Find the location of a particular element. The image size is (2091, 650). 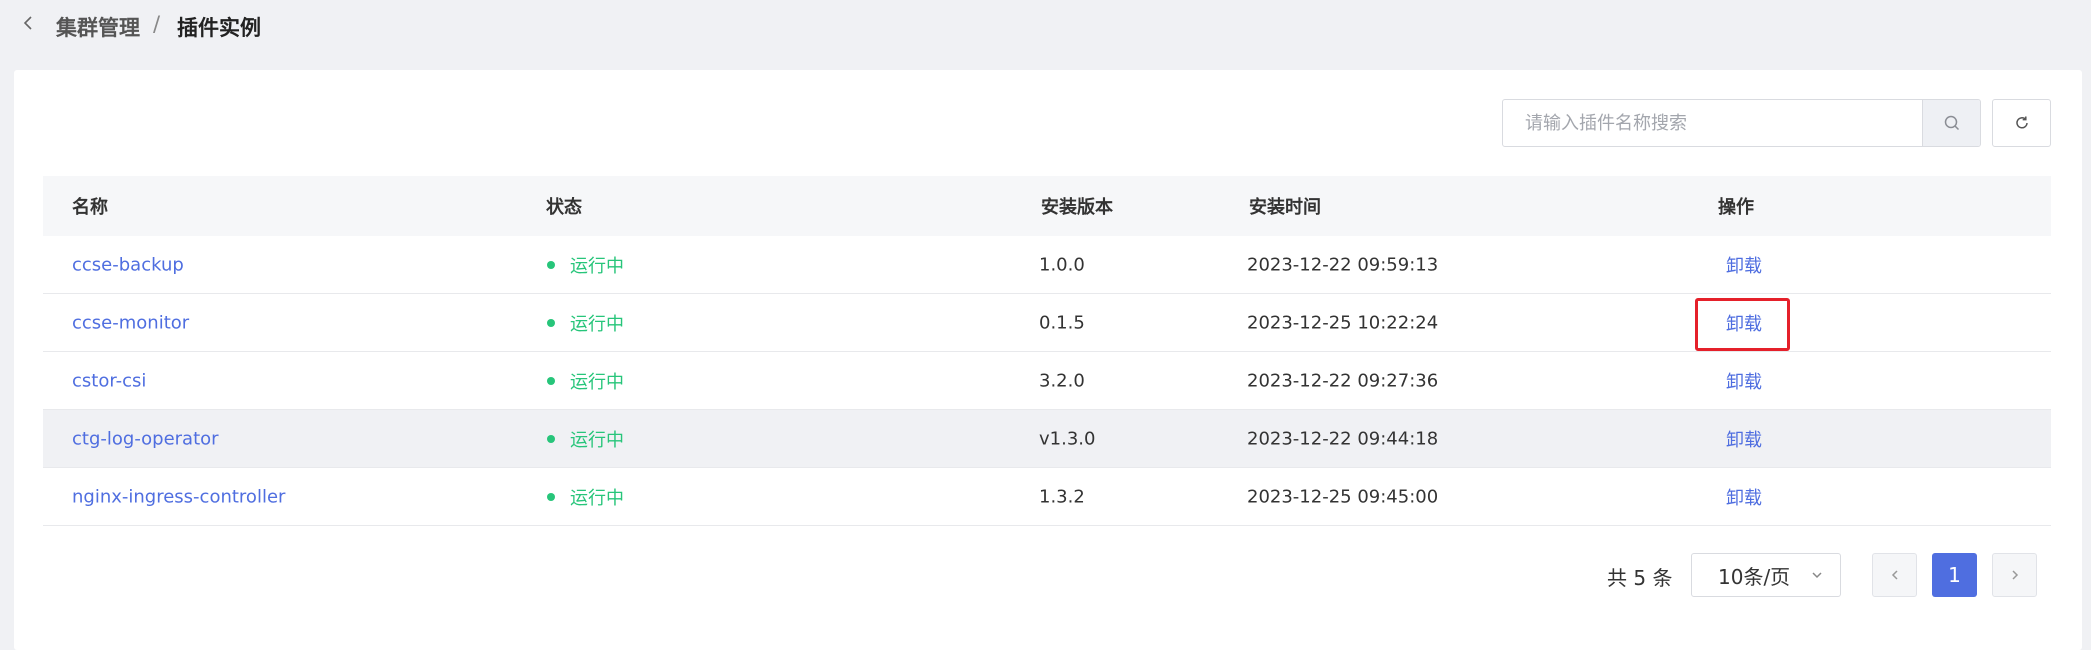

search-box is located at coordinates (1741, 123).